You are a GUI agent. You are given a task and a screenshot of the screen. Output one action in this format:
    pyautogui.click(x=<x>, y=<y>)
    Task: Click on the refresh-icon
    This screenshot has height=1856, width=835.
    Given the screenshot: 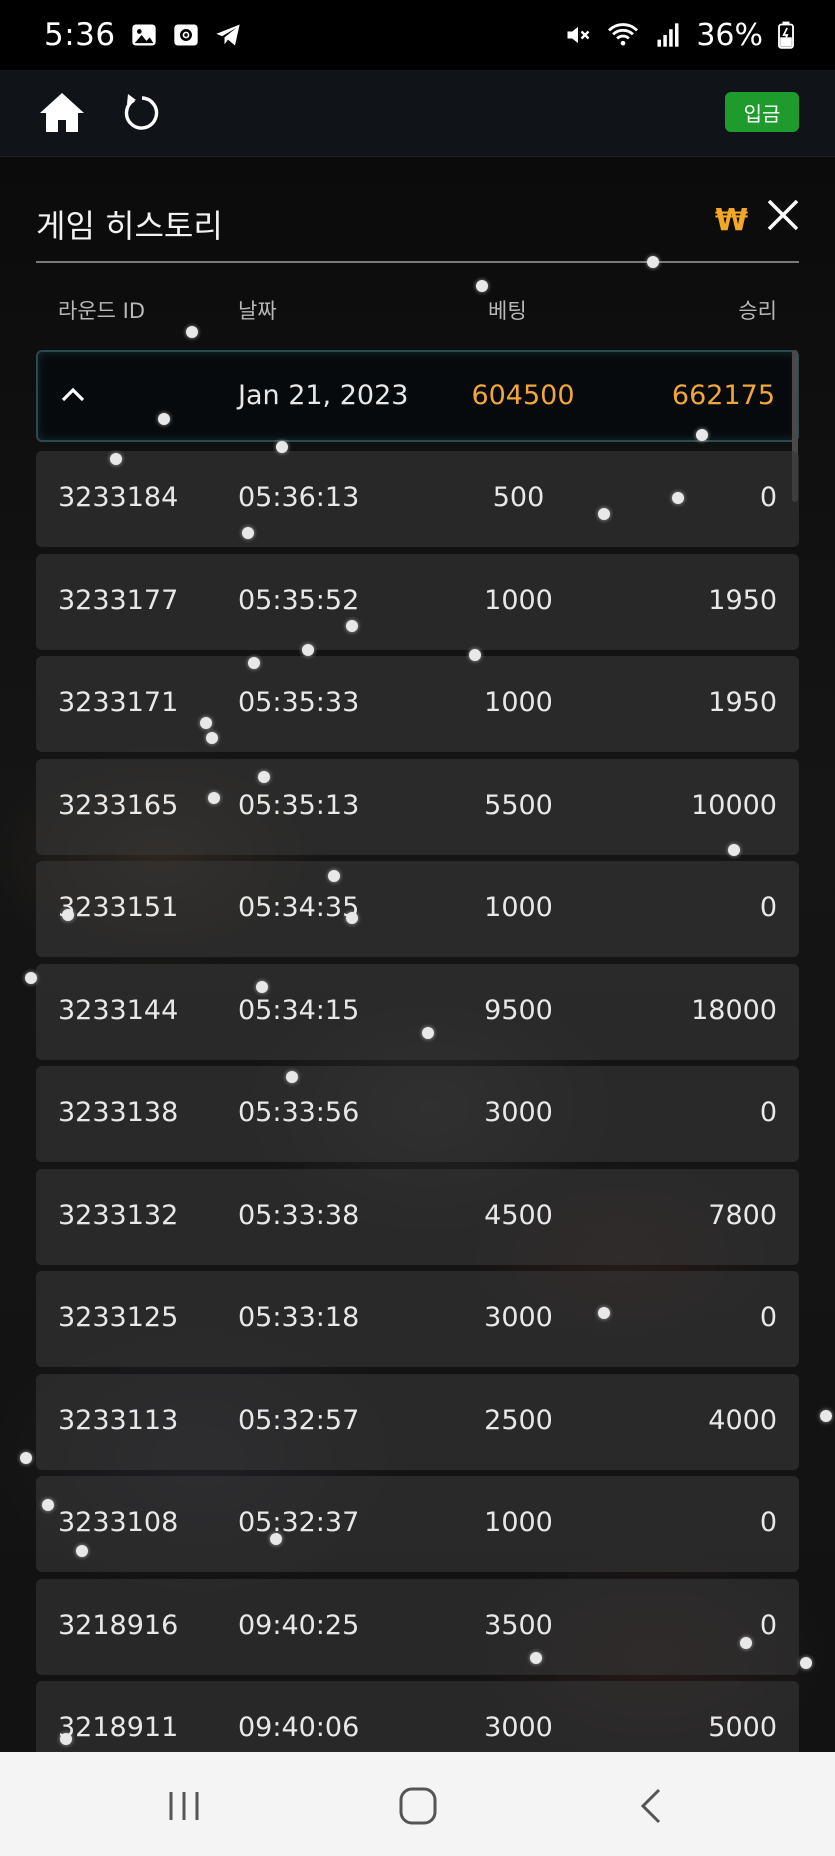 What is the action you would take?
    pyautogui.click(x=142, y=112)
    